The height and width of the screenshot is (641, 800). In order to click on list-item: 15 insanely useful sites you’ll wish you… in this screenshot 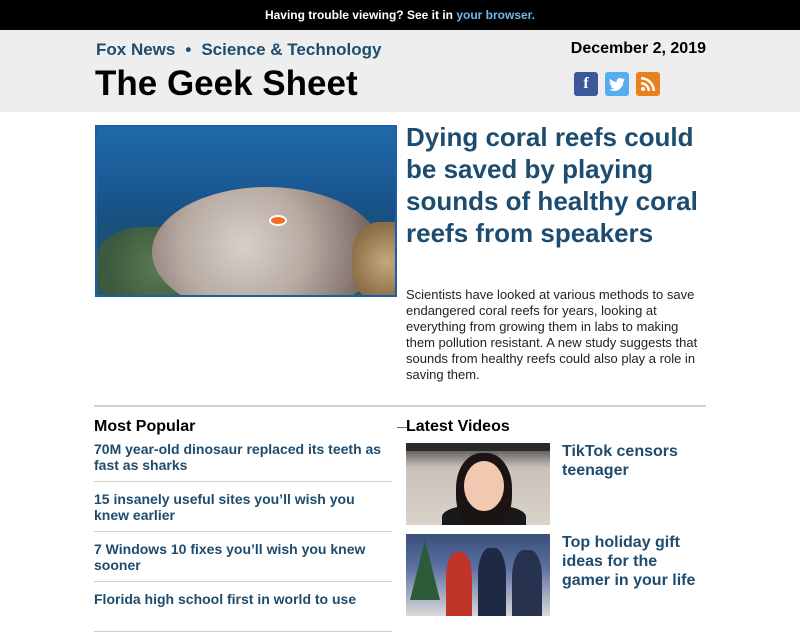, I will do `click(243, 511)`.